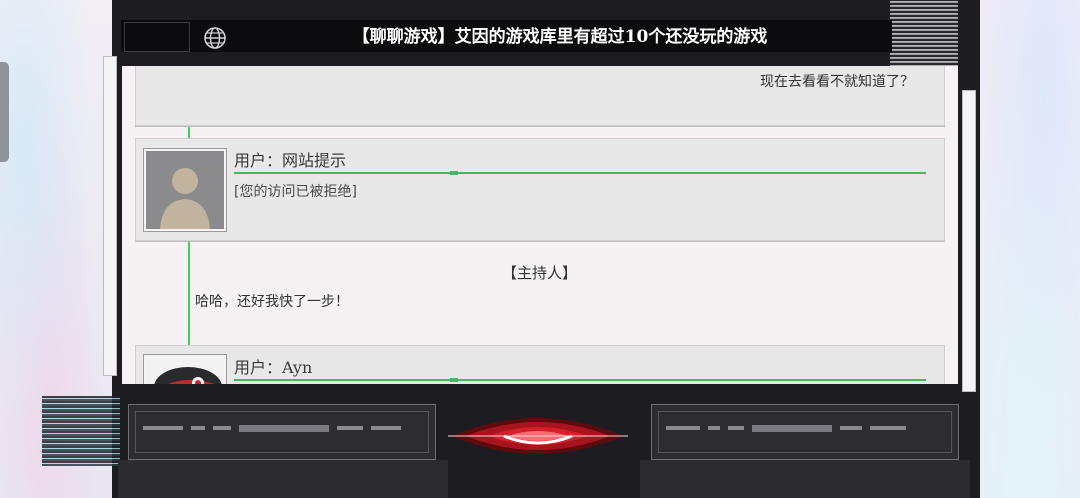 Image resolution: width=1080 pixels, height=498 pixels. What do you see at coordinates (272, 302) in the screenshot?
I see `host-message: 哈哈，还好我快了一步！` at bounding box center [272, 302].